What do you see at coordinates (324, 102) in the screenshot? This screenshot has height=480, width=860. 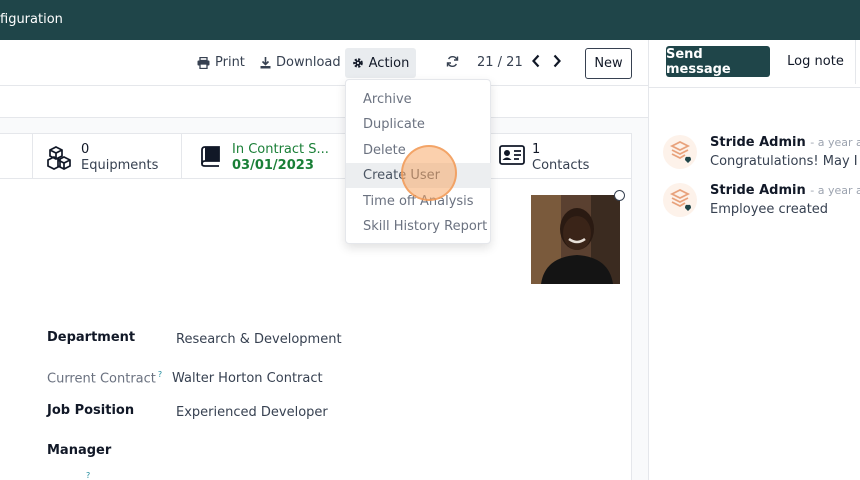 I see `status-bar` at bounding box center [324, 102].